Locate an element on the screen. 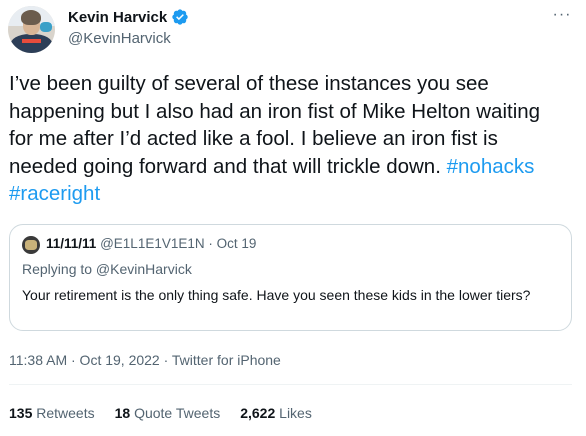  author-name-row: Kevin Harvick is located at coordinates (128, 17).